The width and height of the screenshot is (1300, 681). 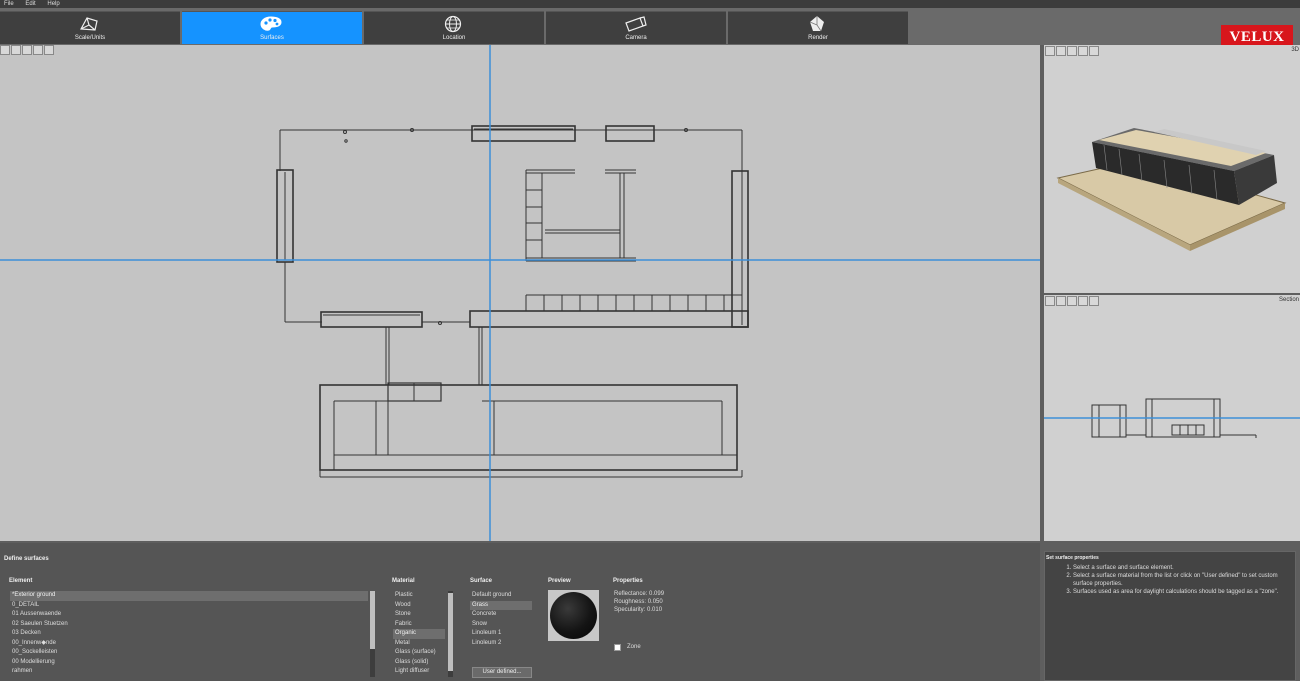 What do you see at coordinates (189, 625) in the screenshot?
I see `element-item: 02 Saeulen Stuetzen` at bounding box center [189, 625].